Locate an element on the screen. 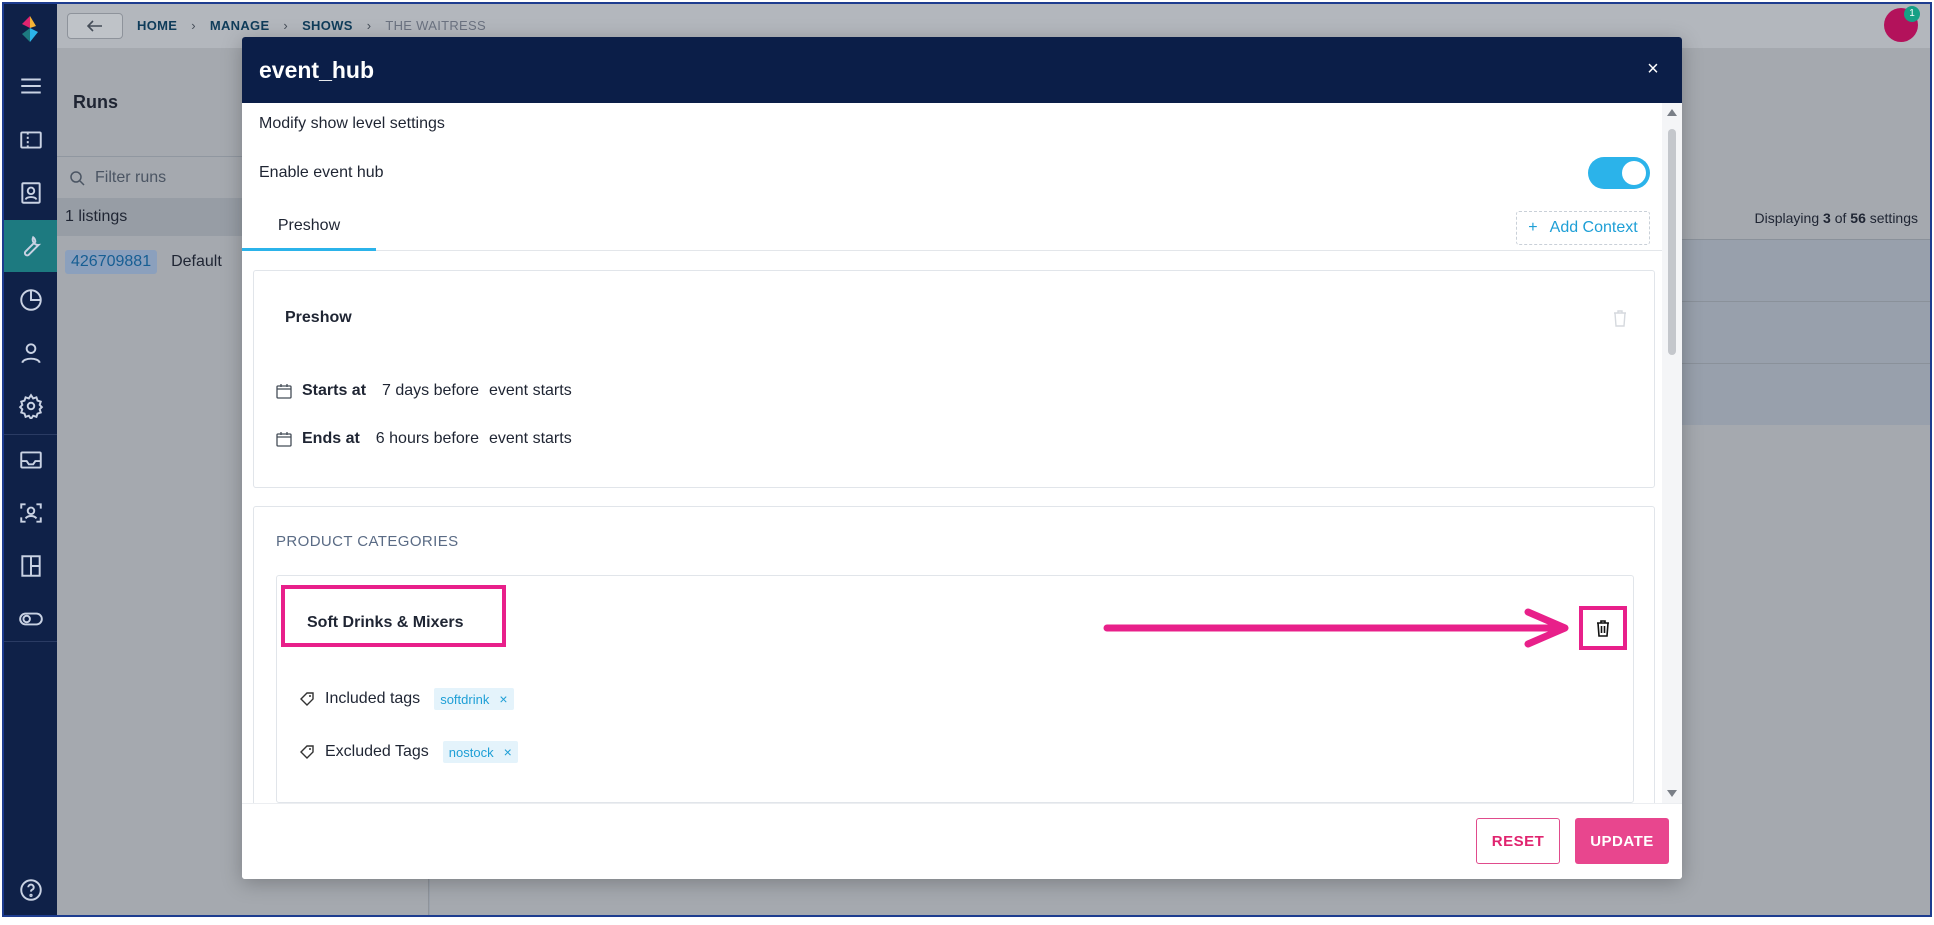 Image resolution: width=1934 pixels, height=925 pixels. tag-chip-label: softdrink is located at coordinates (465, 699).